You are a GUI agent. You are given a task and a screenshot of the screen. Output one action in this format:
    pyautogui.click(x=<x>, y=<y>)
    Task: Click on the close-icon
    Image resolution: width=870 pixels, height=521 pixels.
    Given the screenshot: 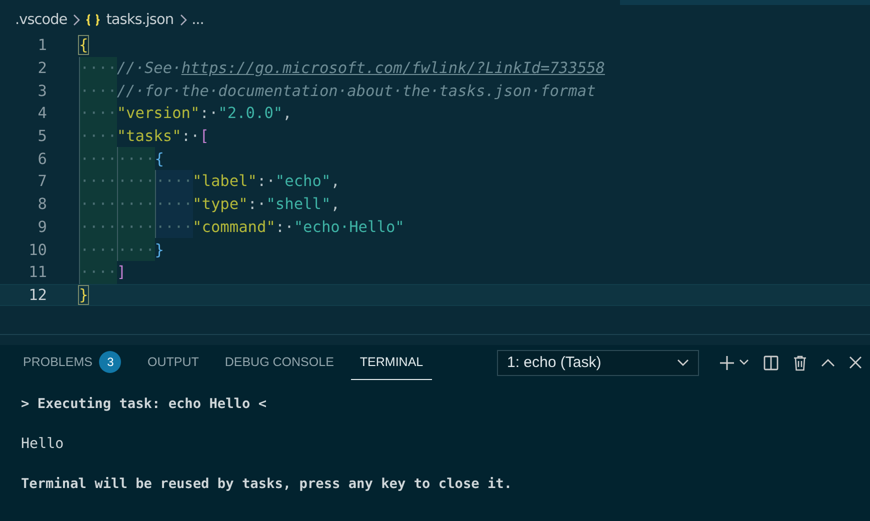 What is the action you would take?
    pyautogui.click(x=855, y=362)
    